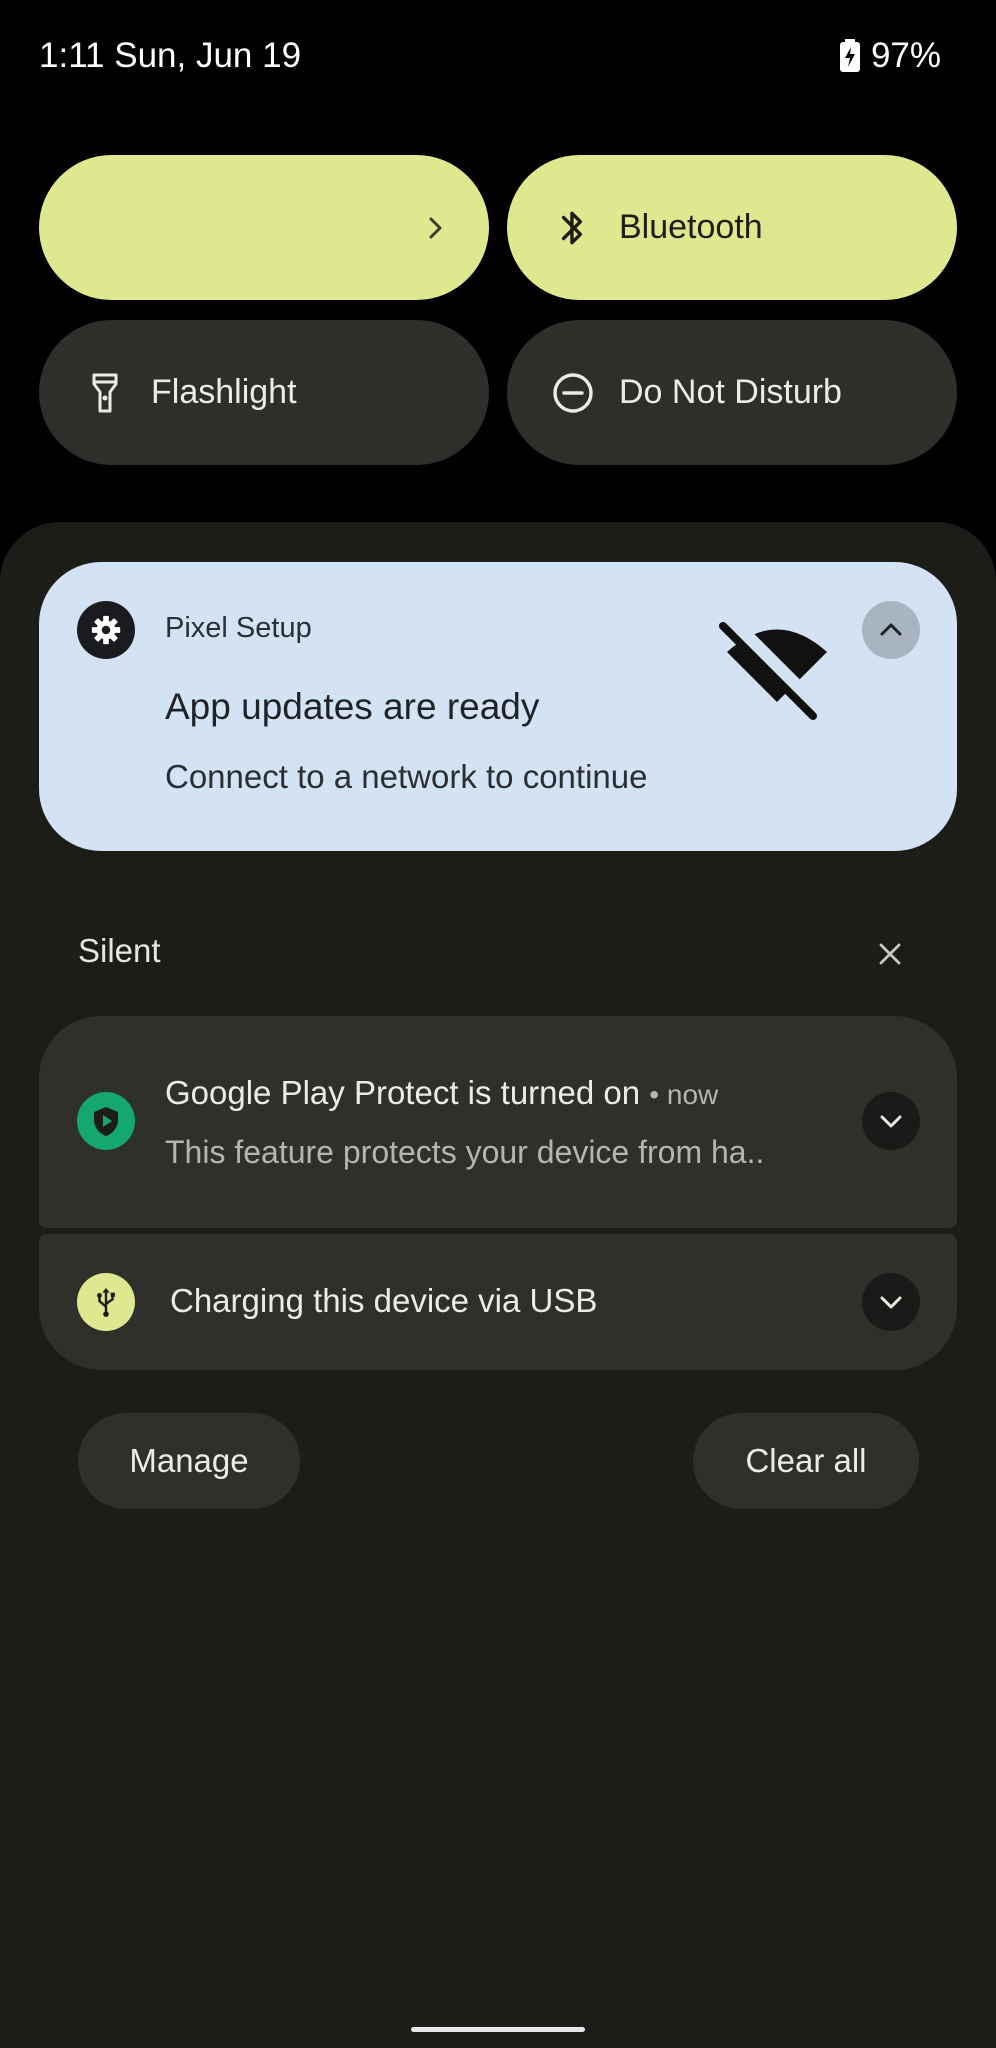 The width and height of the screenshot is (996, 2048). Describe the element at coordinates (106, 630) in the screenshot. I see `gear-icon` at that location.